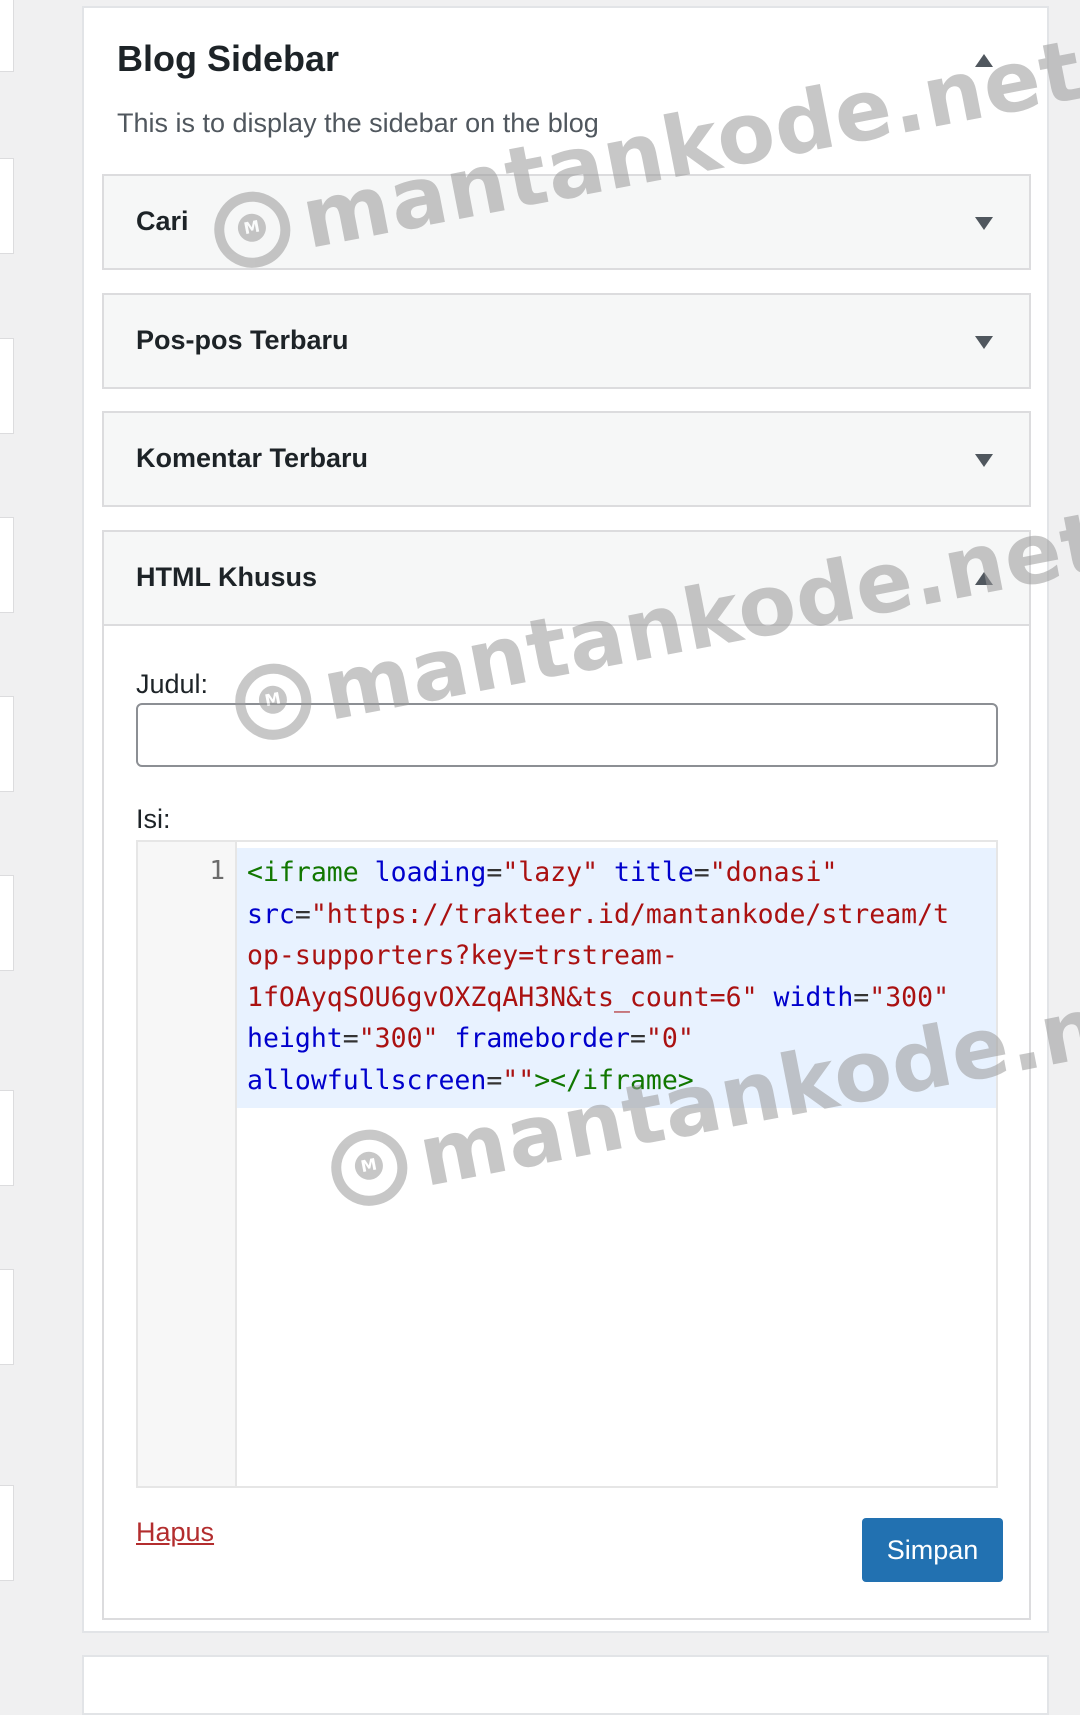 This screenshot has height=1715, width=1080. Describe the element at coordinates (462, 955) in the screenshot. I see `code-token: op-supporters?key=trstream-` at that location.